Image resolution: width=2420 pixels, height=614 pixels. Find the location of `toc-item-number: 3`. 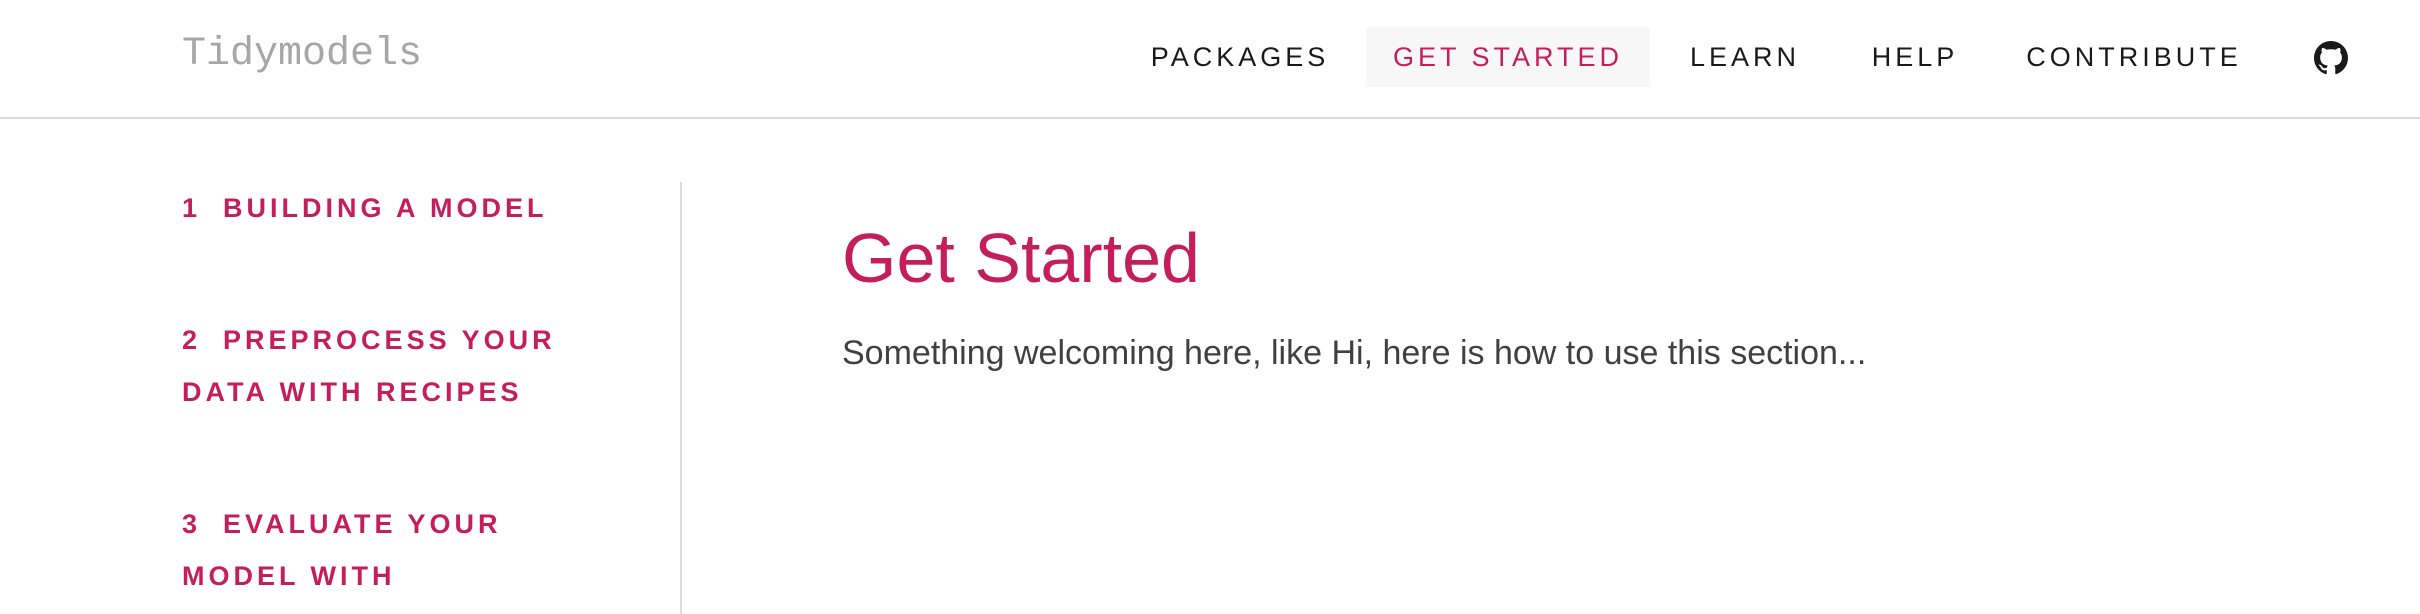

toc-item-number: 3 is located at coordinates (192, 524).